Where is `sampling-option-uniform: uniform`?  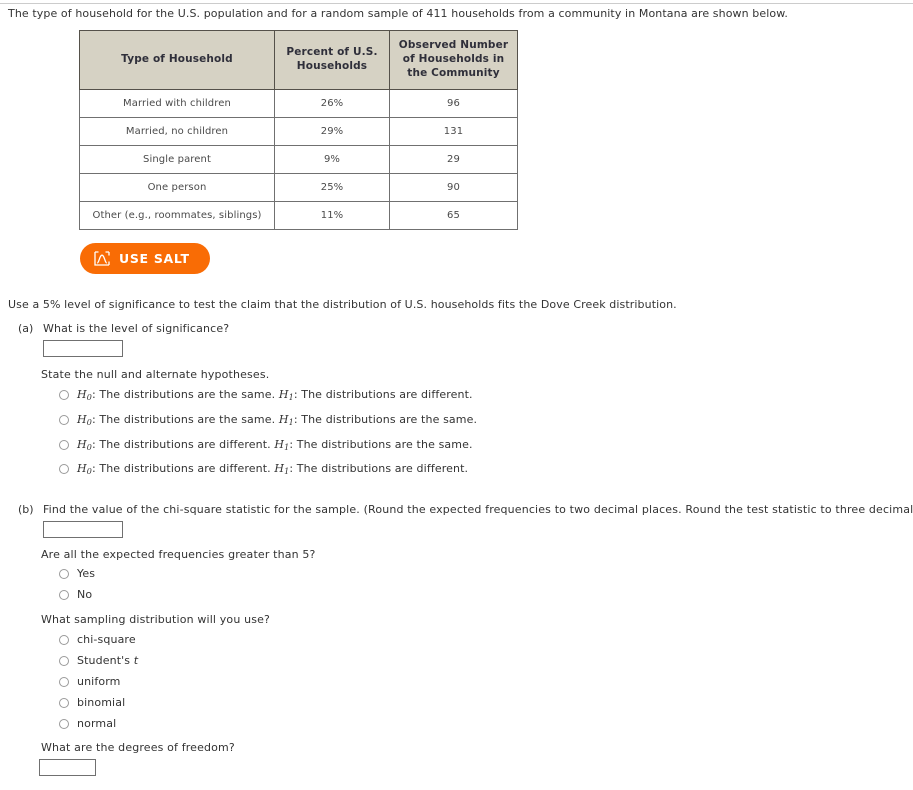
sampling-option-uniform: uniform is located at coordinates (90, 681).